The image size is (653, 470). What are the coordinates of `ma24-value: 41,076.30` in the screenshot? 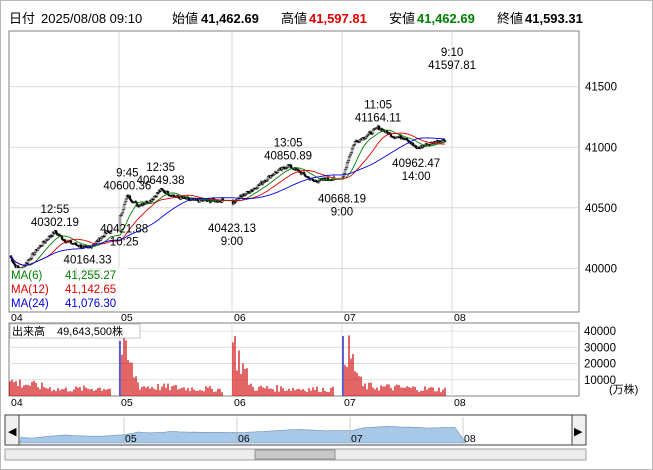 It's located at (90, 304).